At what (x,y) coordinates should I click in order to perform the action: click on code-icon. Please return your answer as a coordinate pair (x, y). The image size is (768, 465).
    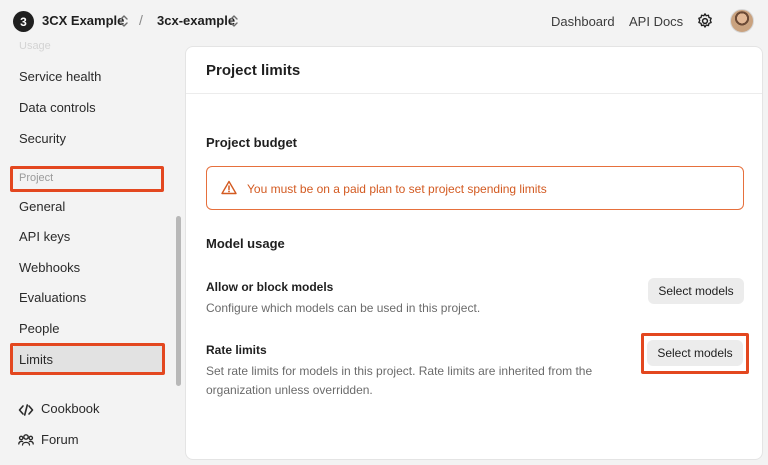
    Looking at the image, I should click on (26, 410).